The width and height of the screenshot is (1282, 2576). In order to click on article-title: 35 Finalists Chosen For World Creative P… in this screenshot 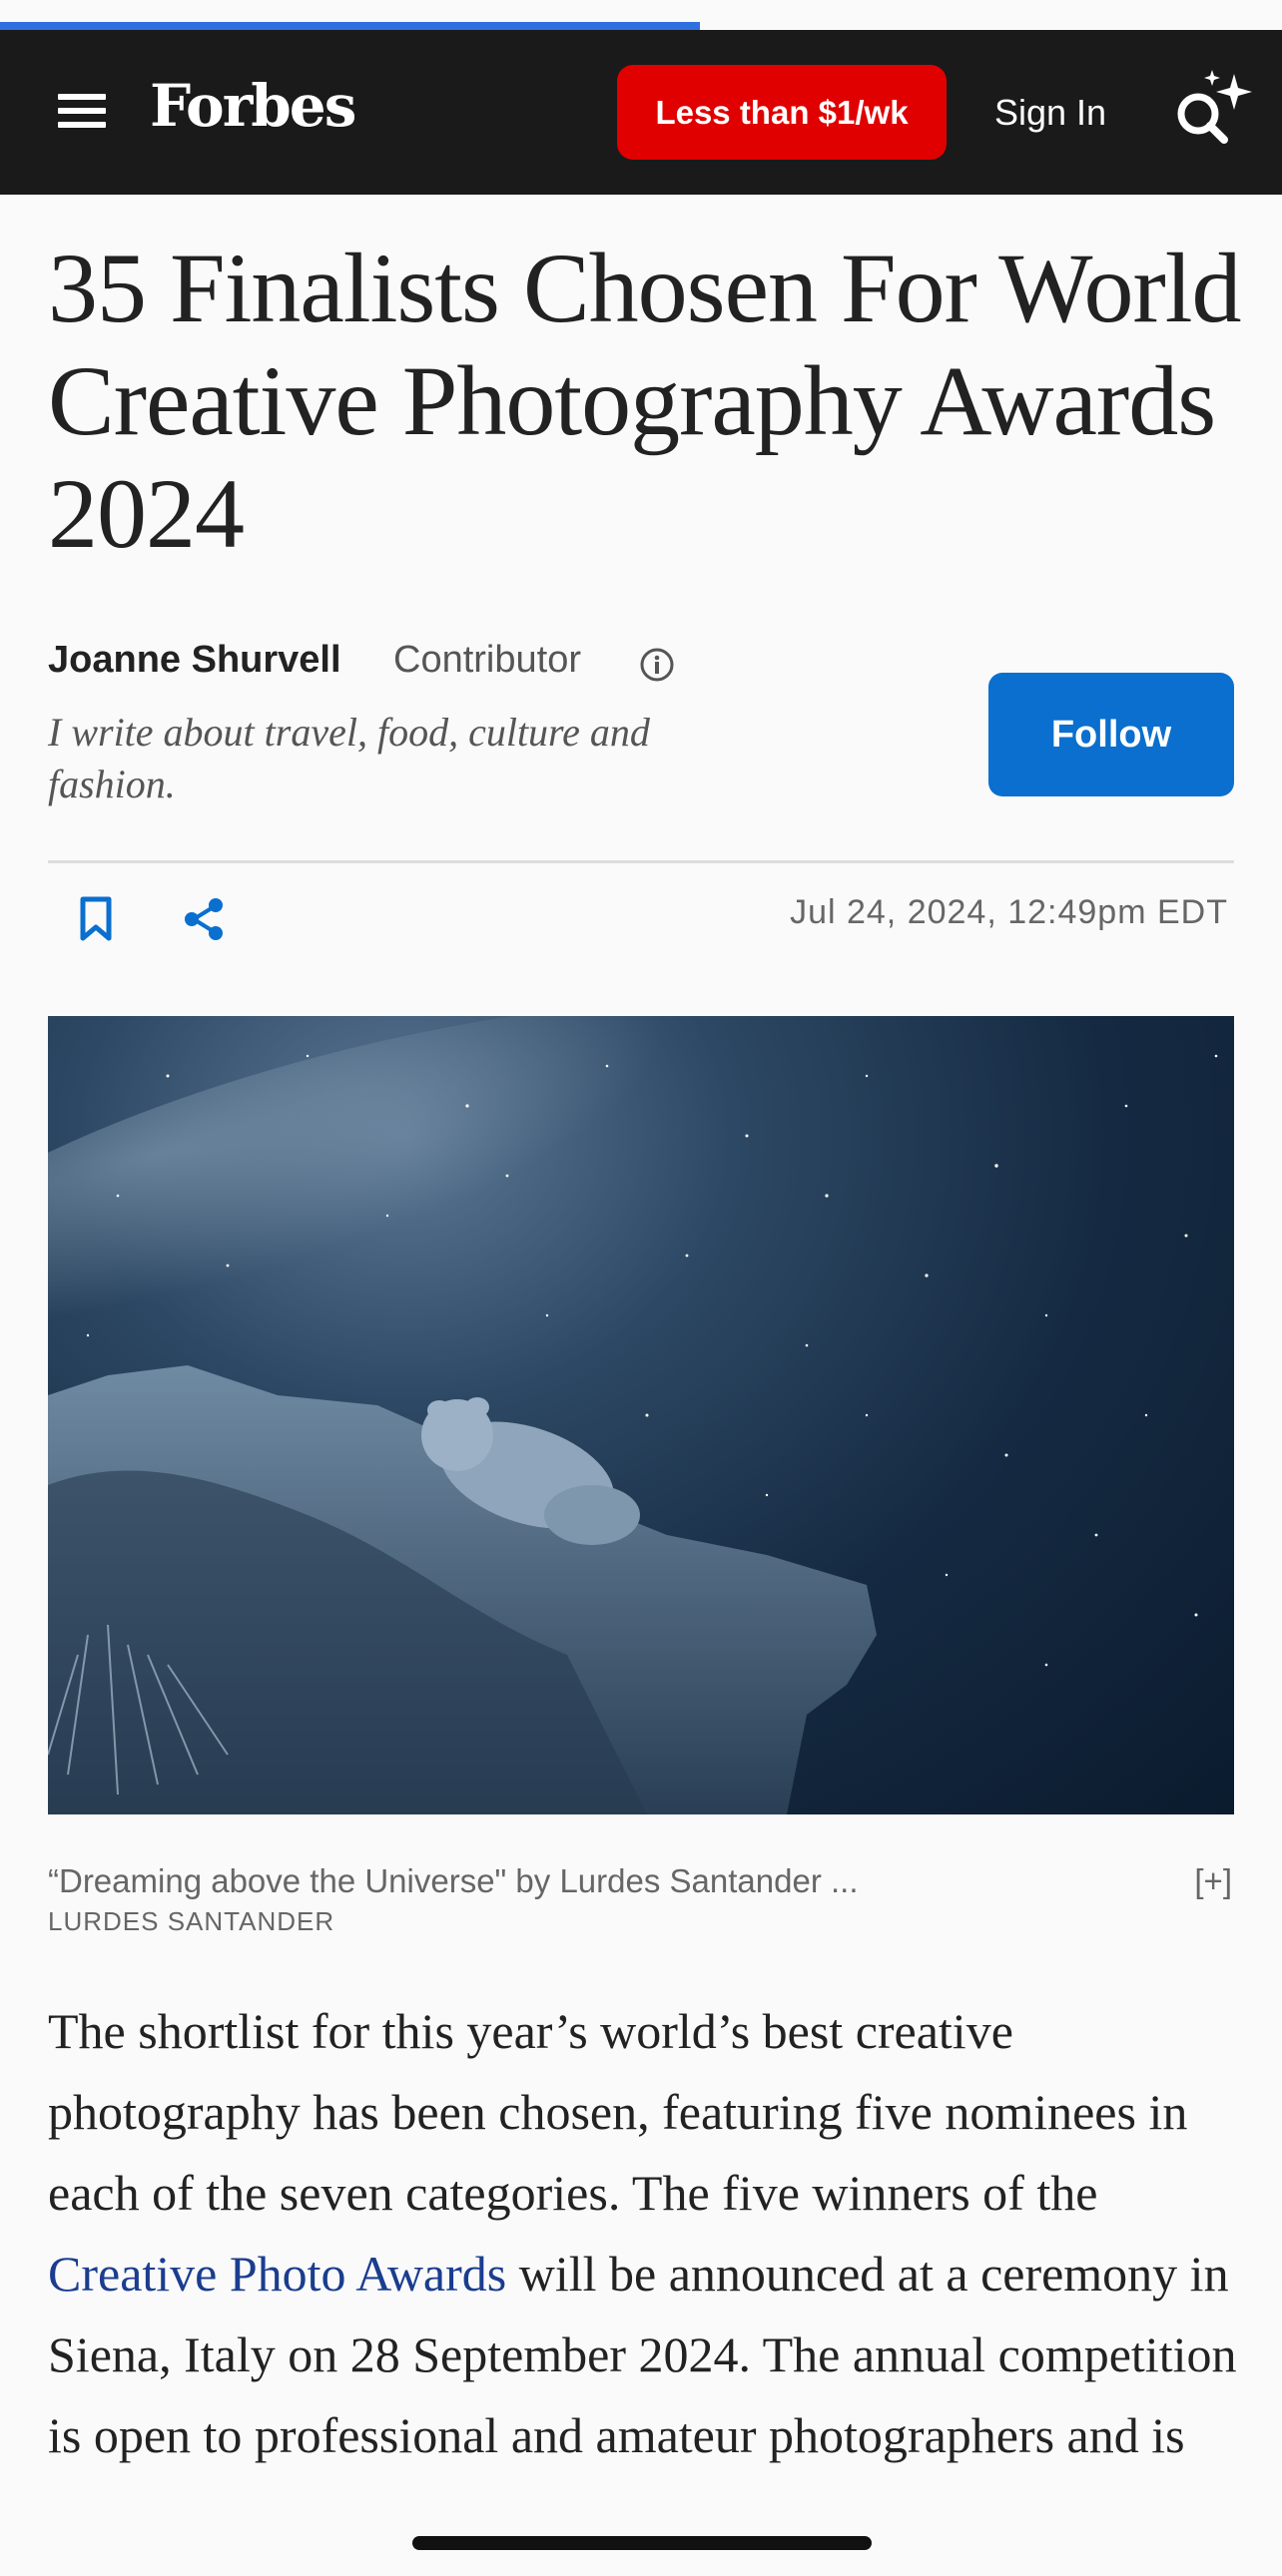, I will do `click(645, 401)`.